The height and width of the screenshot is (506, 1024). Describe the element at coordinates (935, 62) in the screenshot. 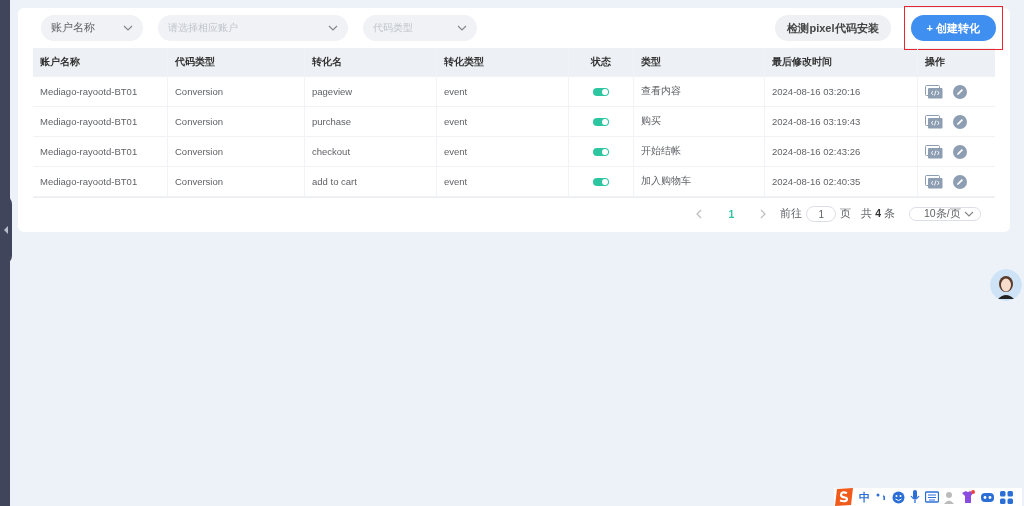

I see `column-header: 操作` at that location.